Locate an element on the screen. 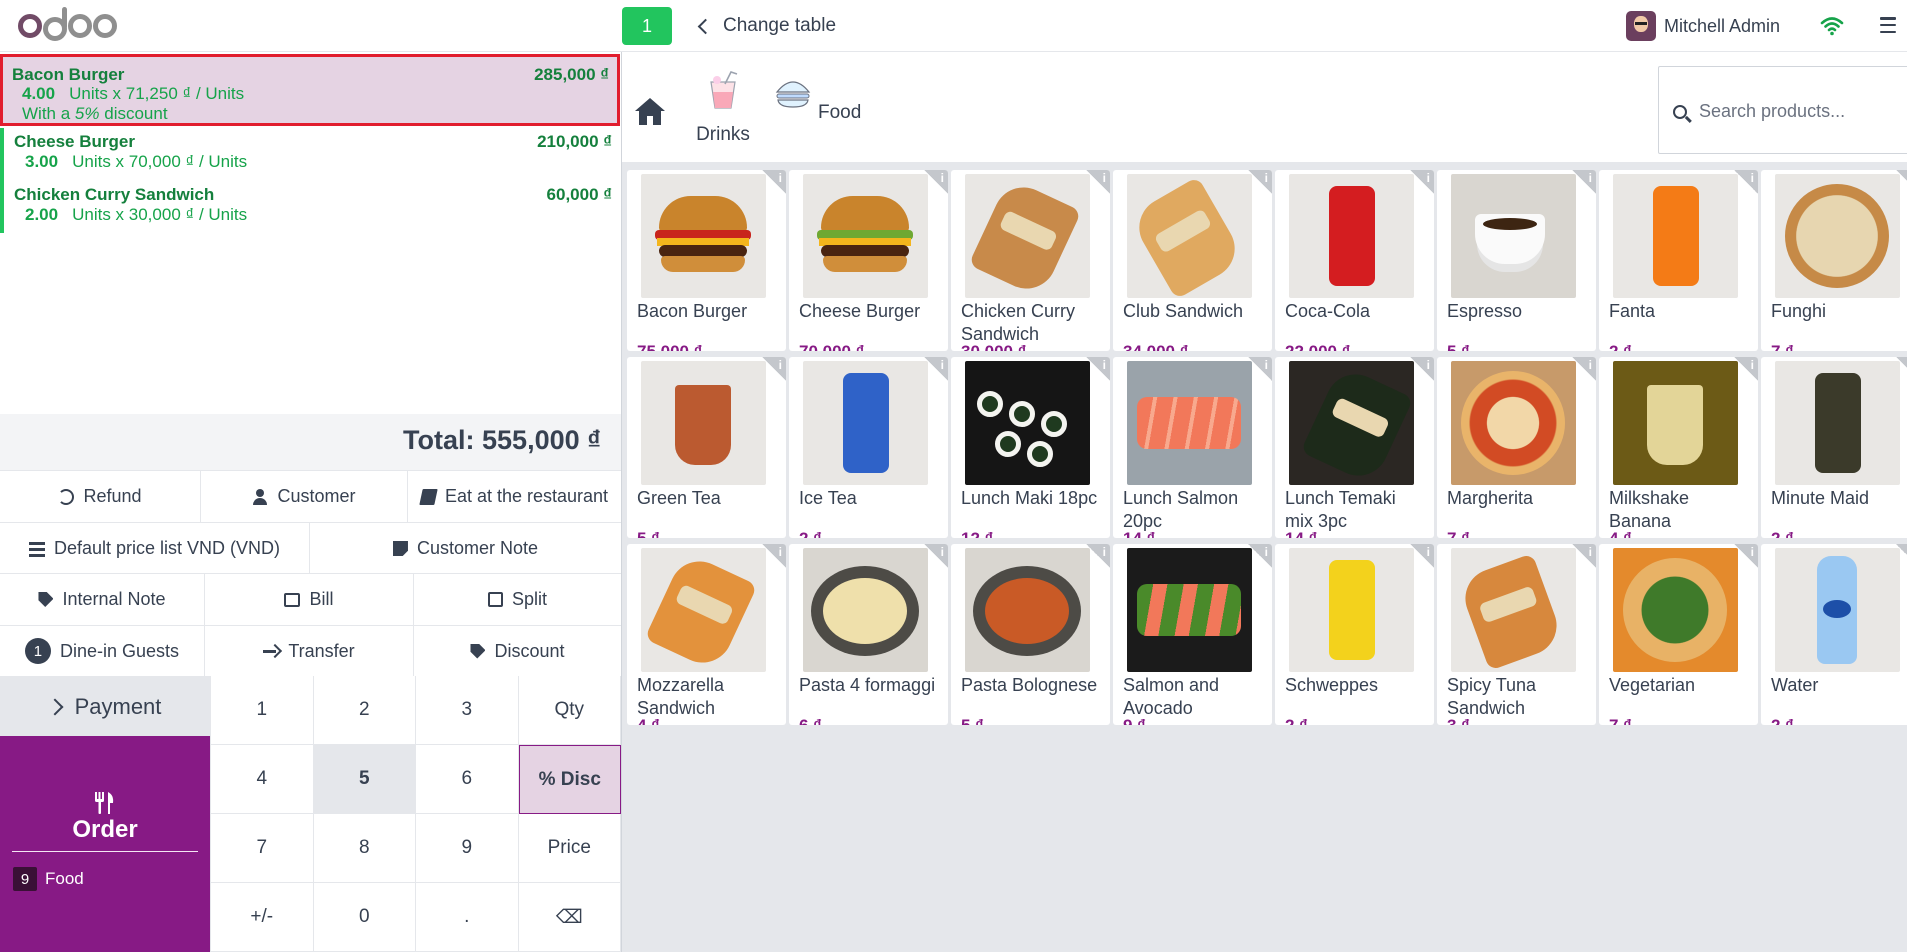 This screenshot has height=952, width=1907. product-card: i Coca-Cola 22,000 ₫ is located at coordinates (1354, 260).